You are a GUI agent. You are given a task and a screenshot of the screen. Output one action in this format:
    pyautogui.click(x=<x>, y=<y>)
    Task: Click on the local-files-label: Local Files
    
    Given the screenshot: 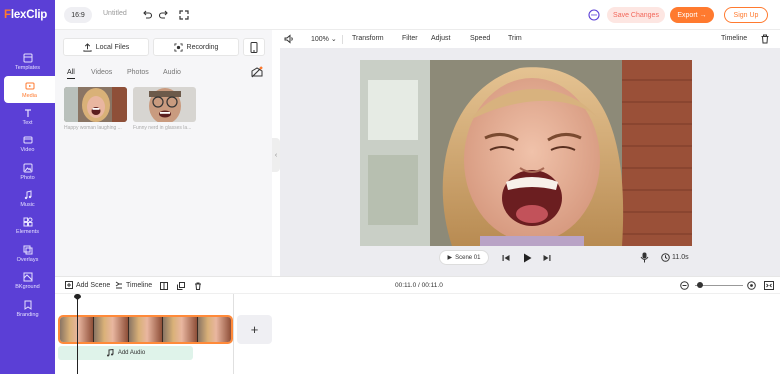 What is the action you would take?
    pyautogui.click(x=112, y=47)
    